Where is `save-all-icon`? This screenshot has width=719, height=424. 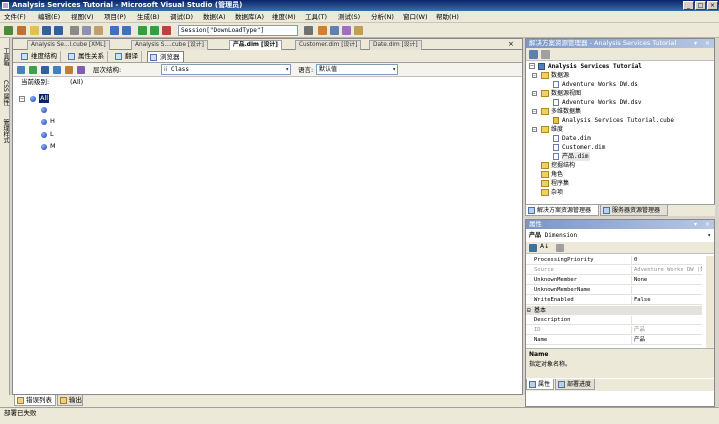 save-all-icon is located at coordinates (58, 30).